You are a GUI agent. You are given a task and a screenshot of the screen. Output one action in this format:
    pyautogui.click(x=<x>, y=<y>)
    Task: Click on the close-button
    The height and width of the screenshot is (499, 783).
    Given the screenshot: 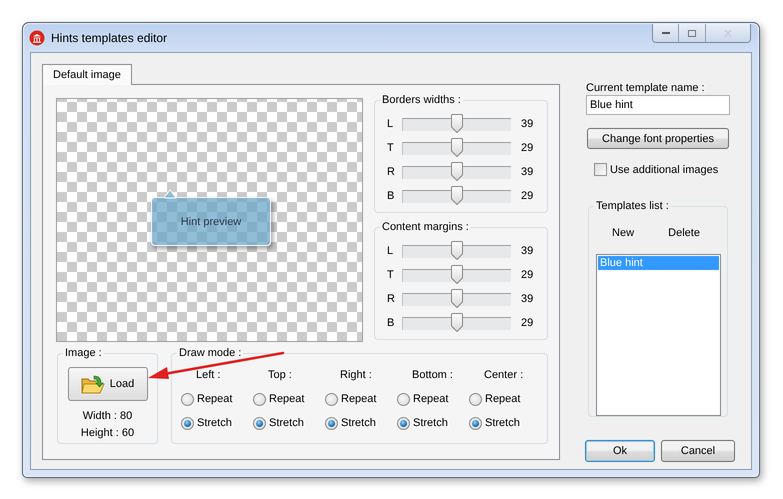 What is the action you would take?
    pyautogui.click(x=727, y=33)
    